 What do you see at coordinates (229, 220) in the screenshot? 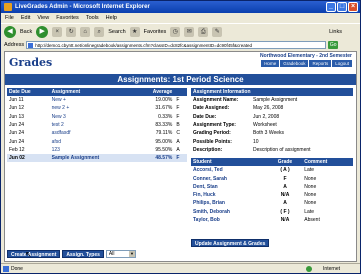
I see `student-name: Taylor, Bob` at bounding box center [229, 220].